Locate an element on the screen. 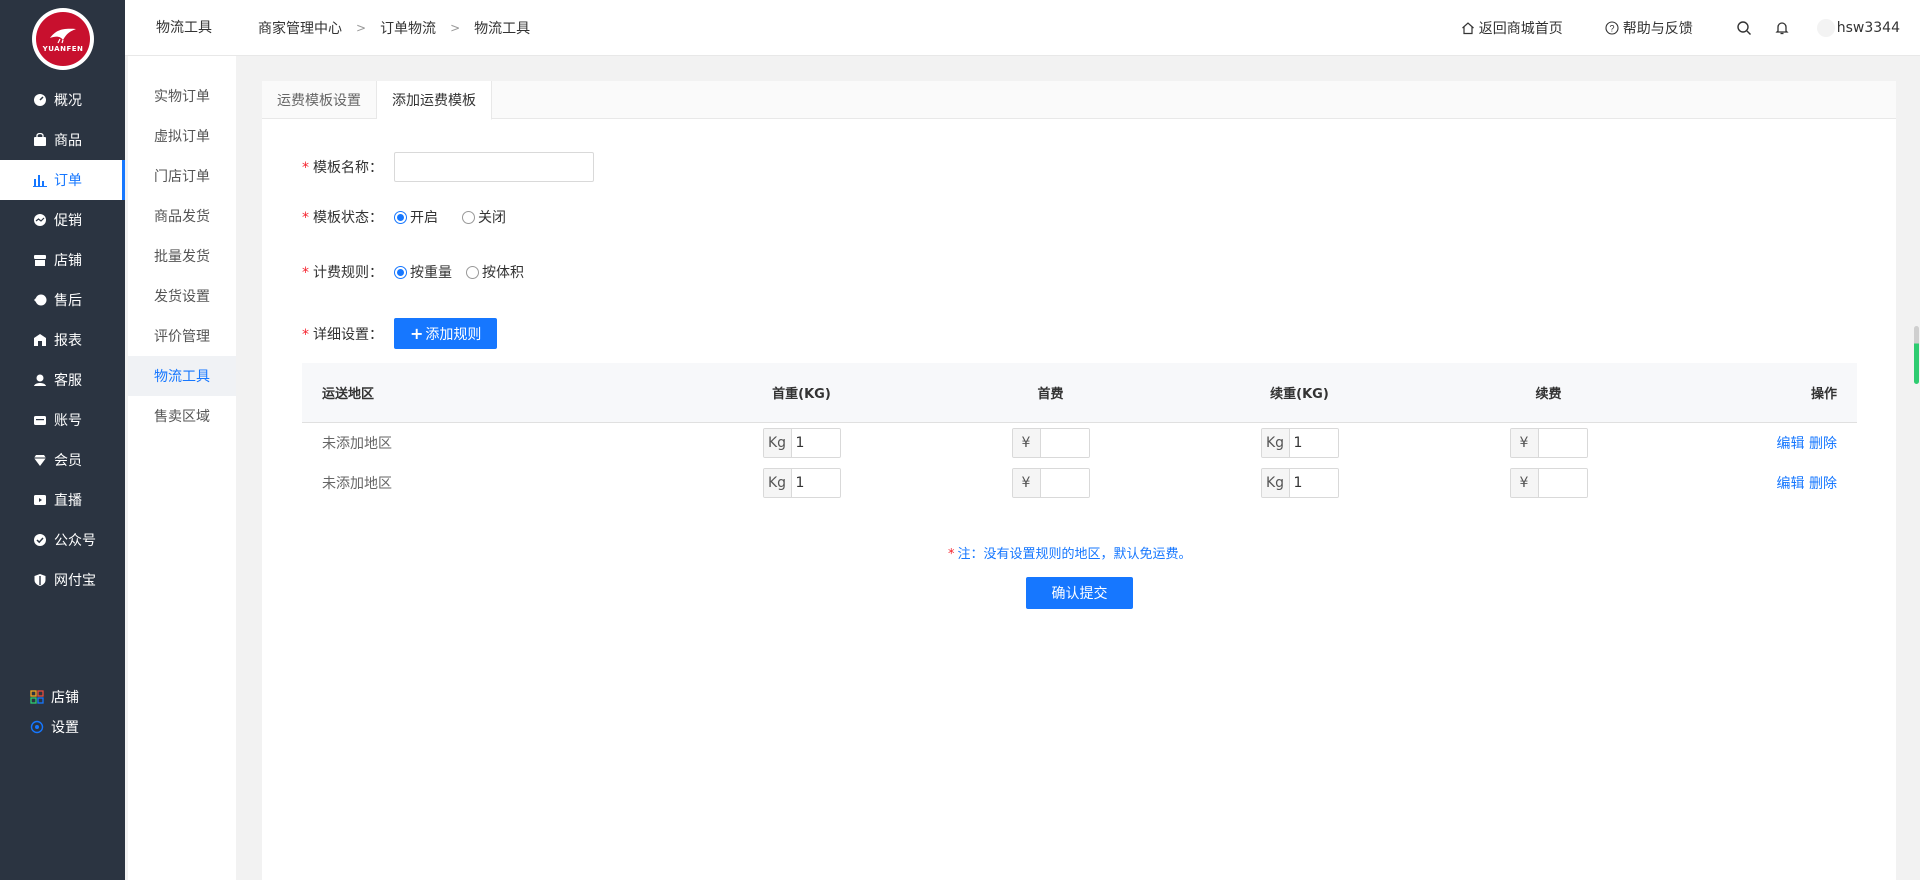 The width and height of the screenshot is (1920, 880). form-row-rule: * 计费规则： 按重量 按体积 is located at coordinates (420, 272).